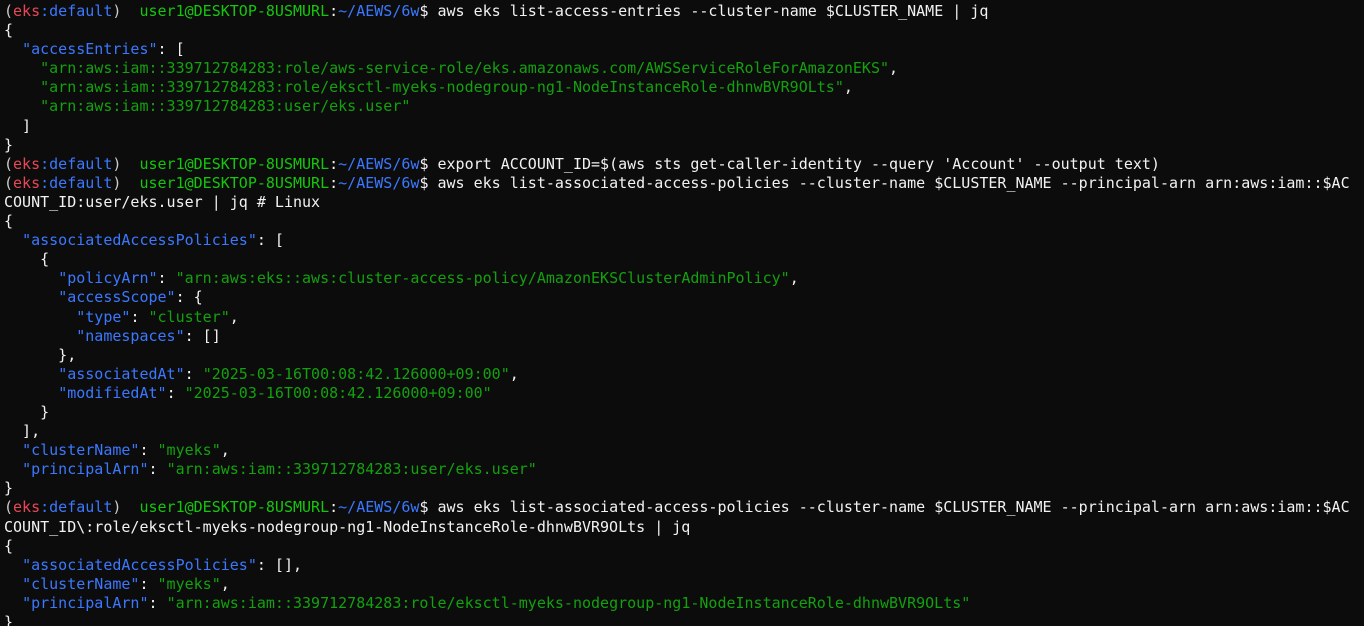 This screenshot has width=1364, height=626. Describe the element at coordinates (18, 125) in the screenshot. I see `json-punctuation: ]` at that location.